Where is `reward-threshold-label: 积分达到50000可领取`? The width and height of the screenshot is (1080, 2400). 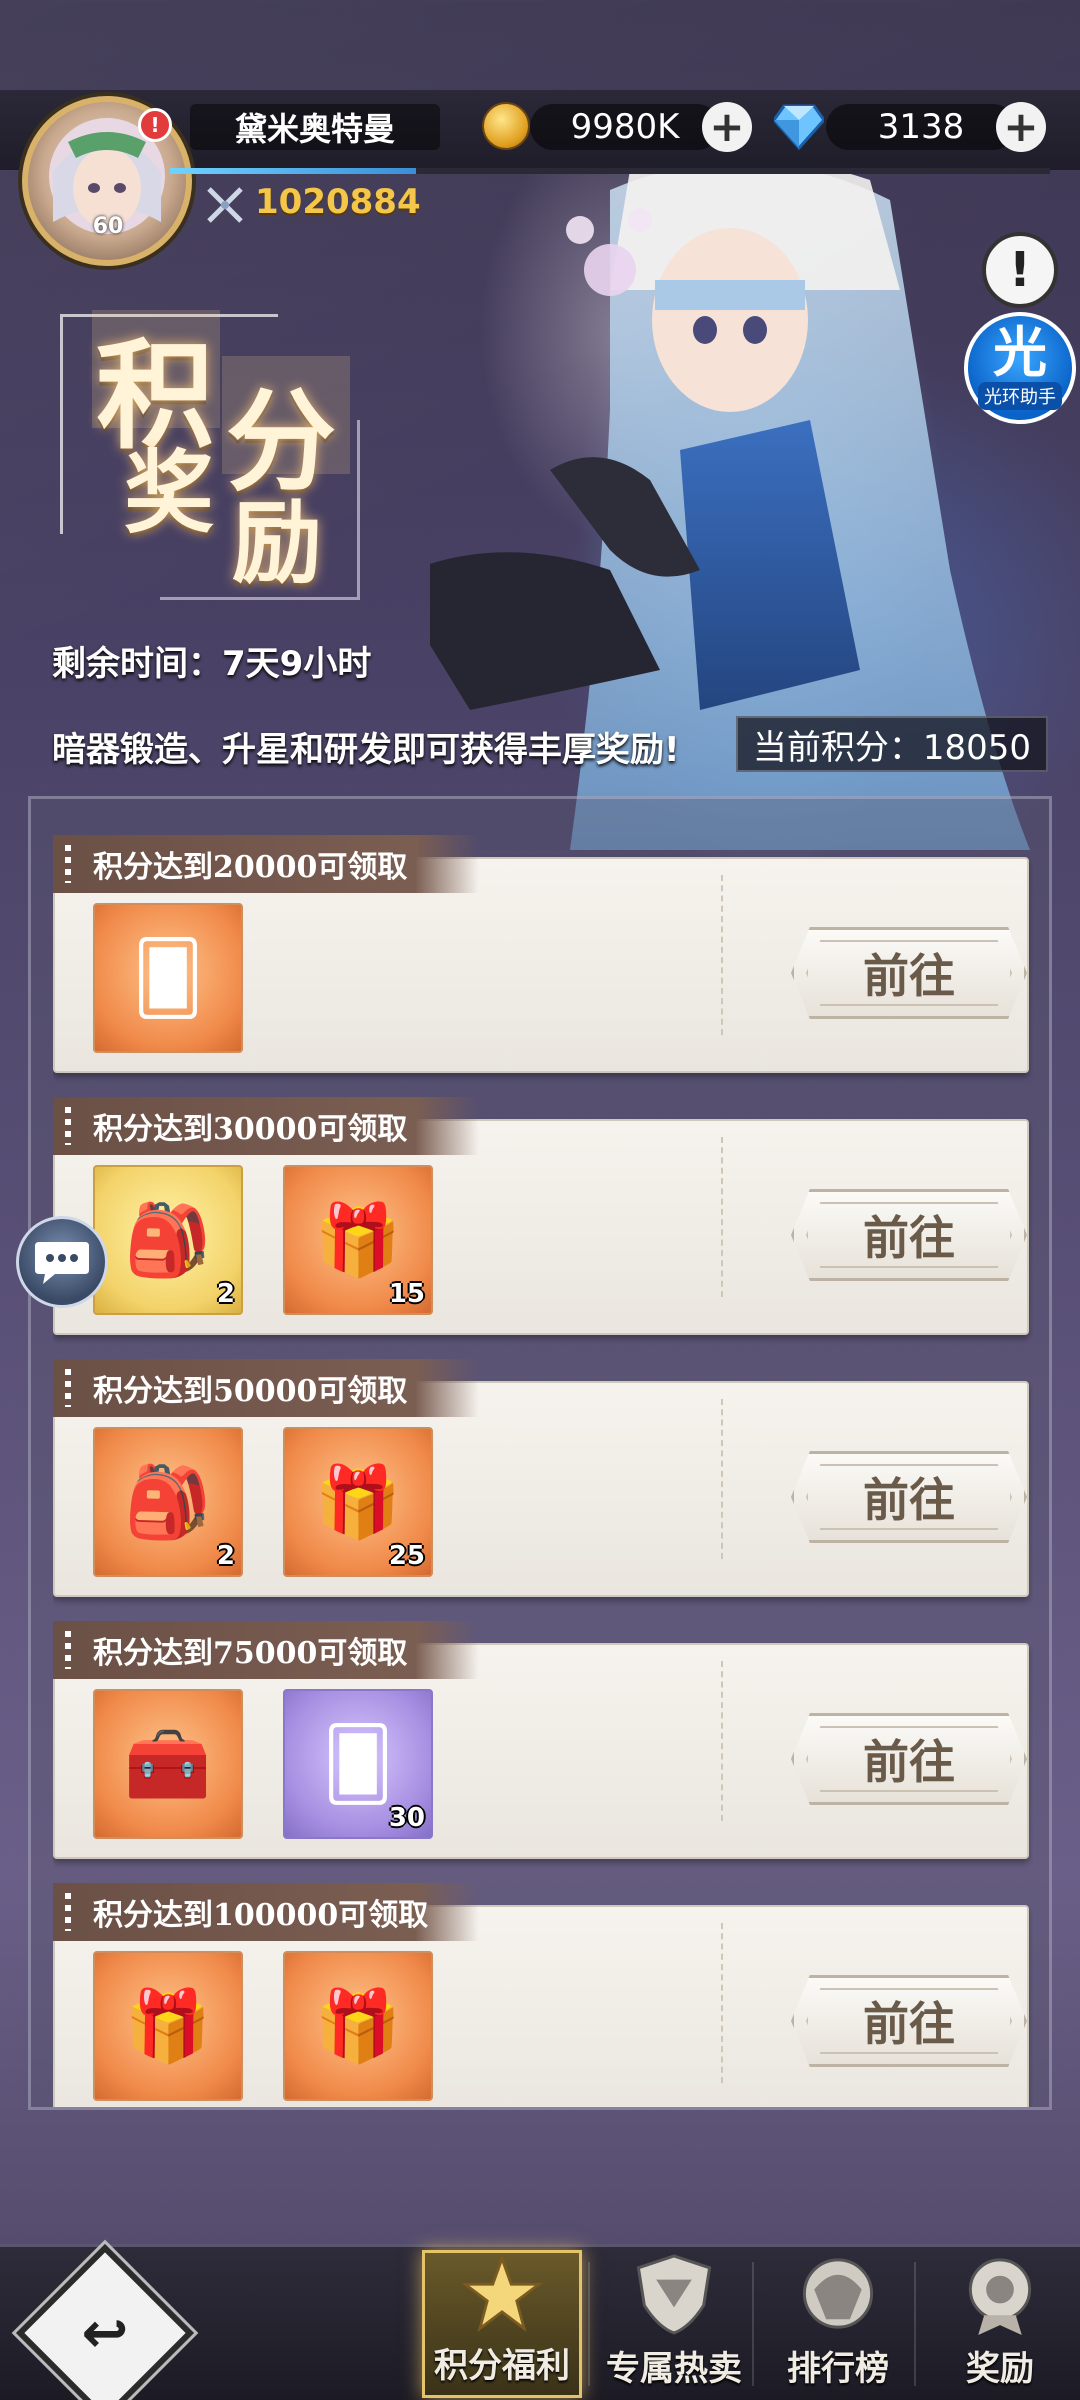 reward-threshold-label: 积分达到50000可领取 is located at coordinates (250, 1391).